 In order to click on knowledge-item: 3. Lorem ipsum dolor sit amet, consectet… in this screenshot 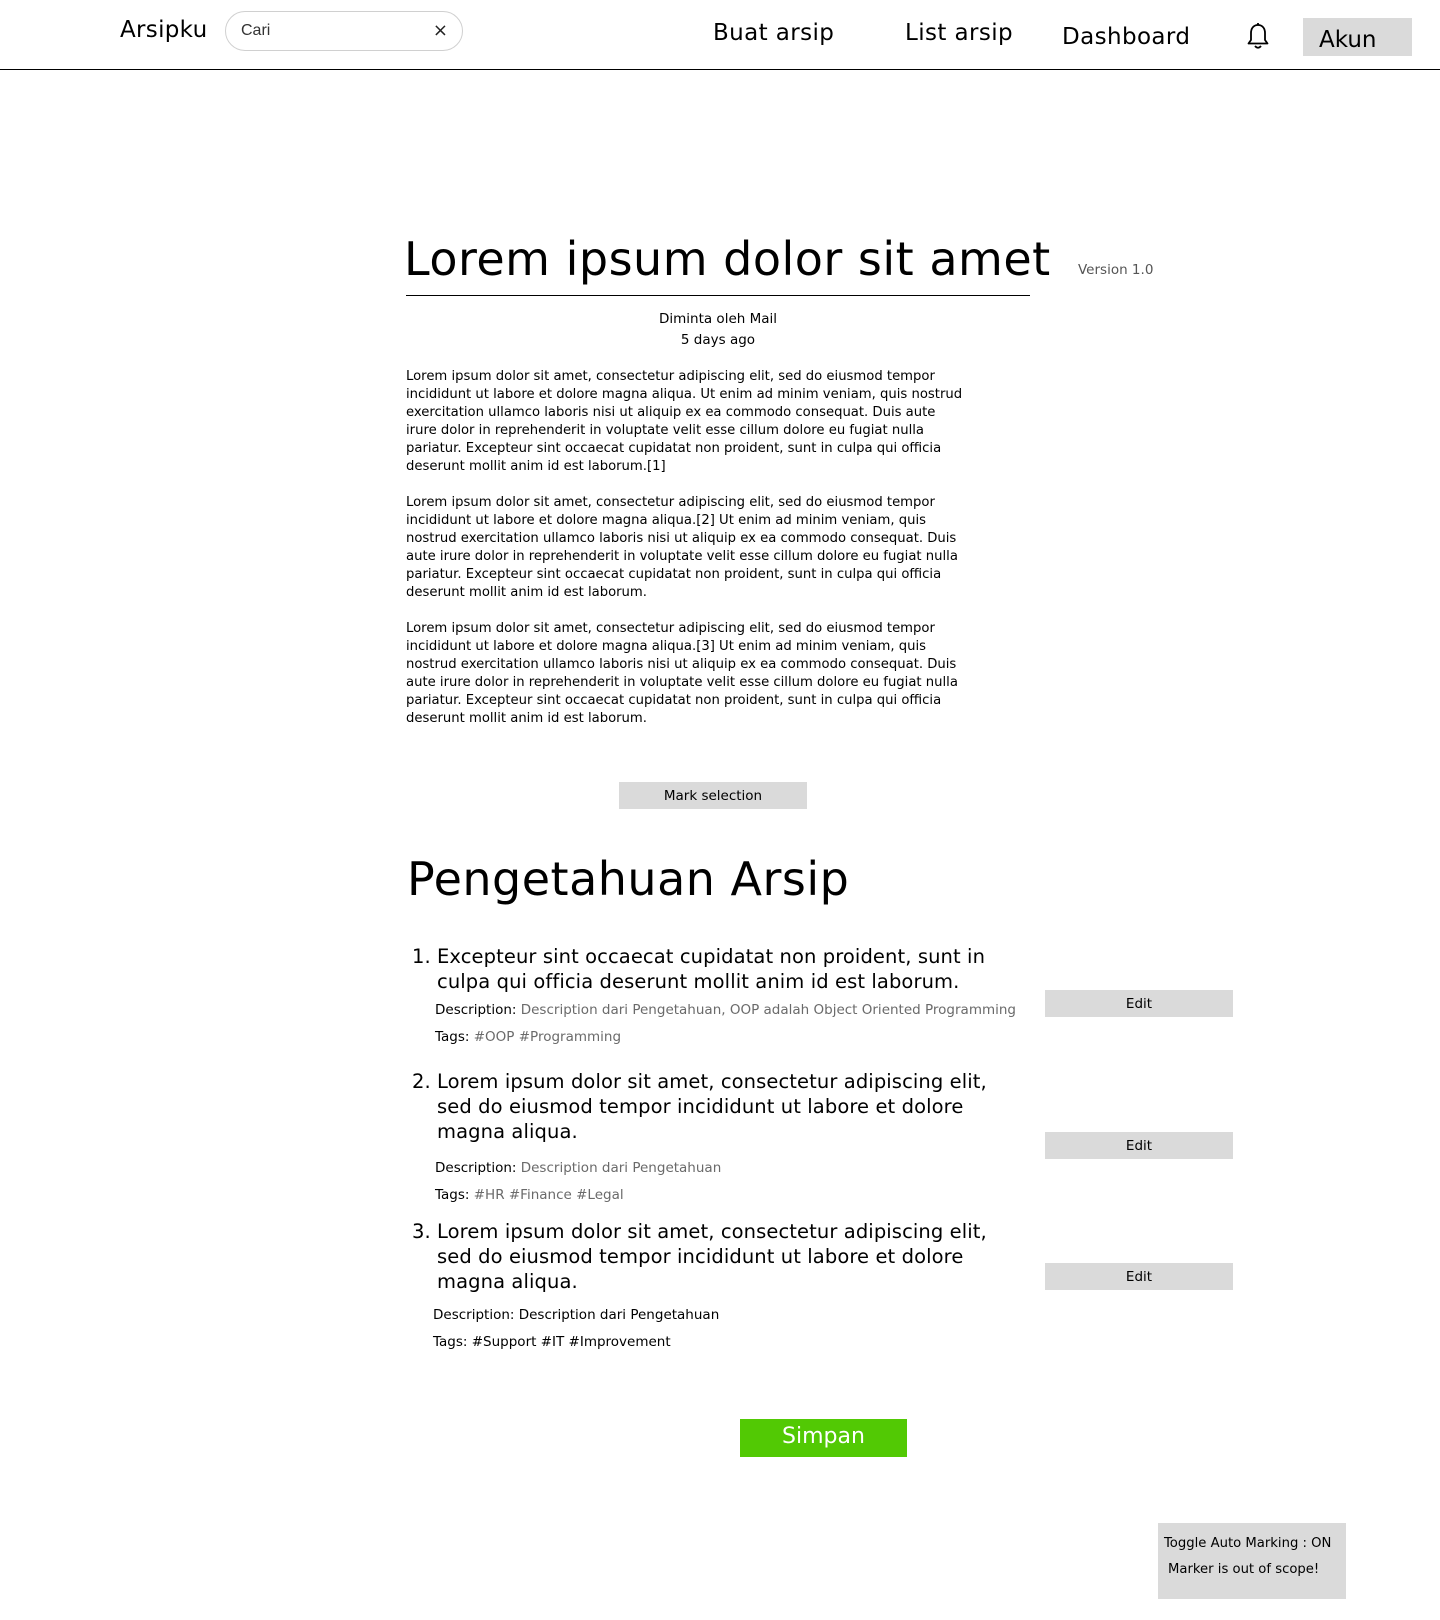, I will do `click(712, 1285)`.